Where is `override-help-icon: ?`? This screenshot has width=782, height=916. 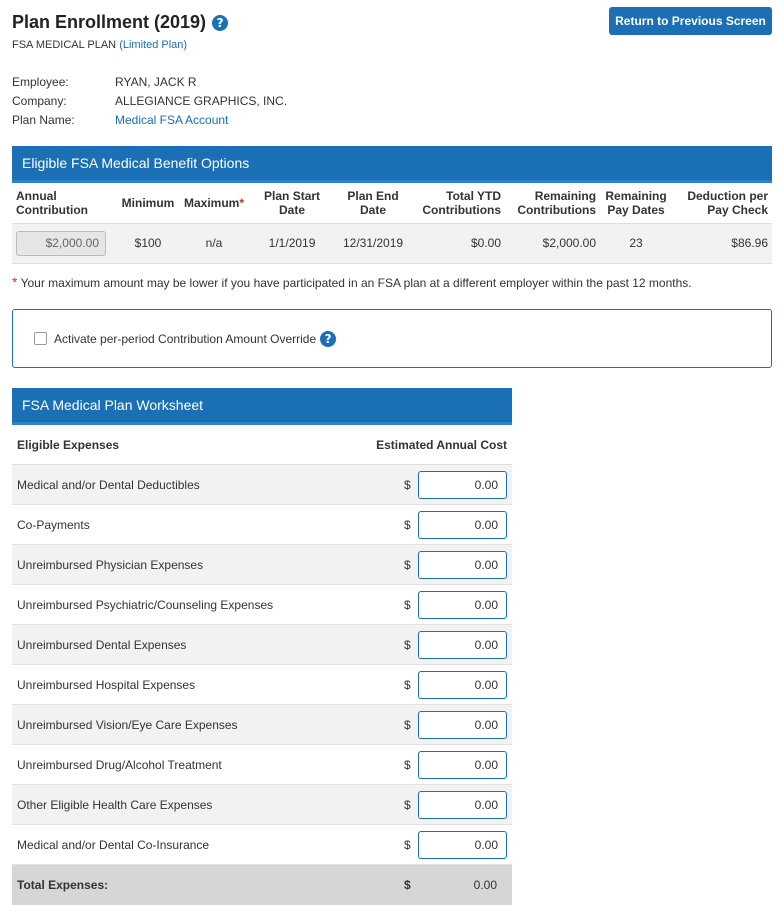 override-help-icon: ? is located at coordinates (328, 338).